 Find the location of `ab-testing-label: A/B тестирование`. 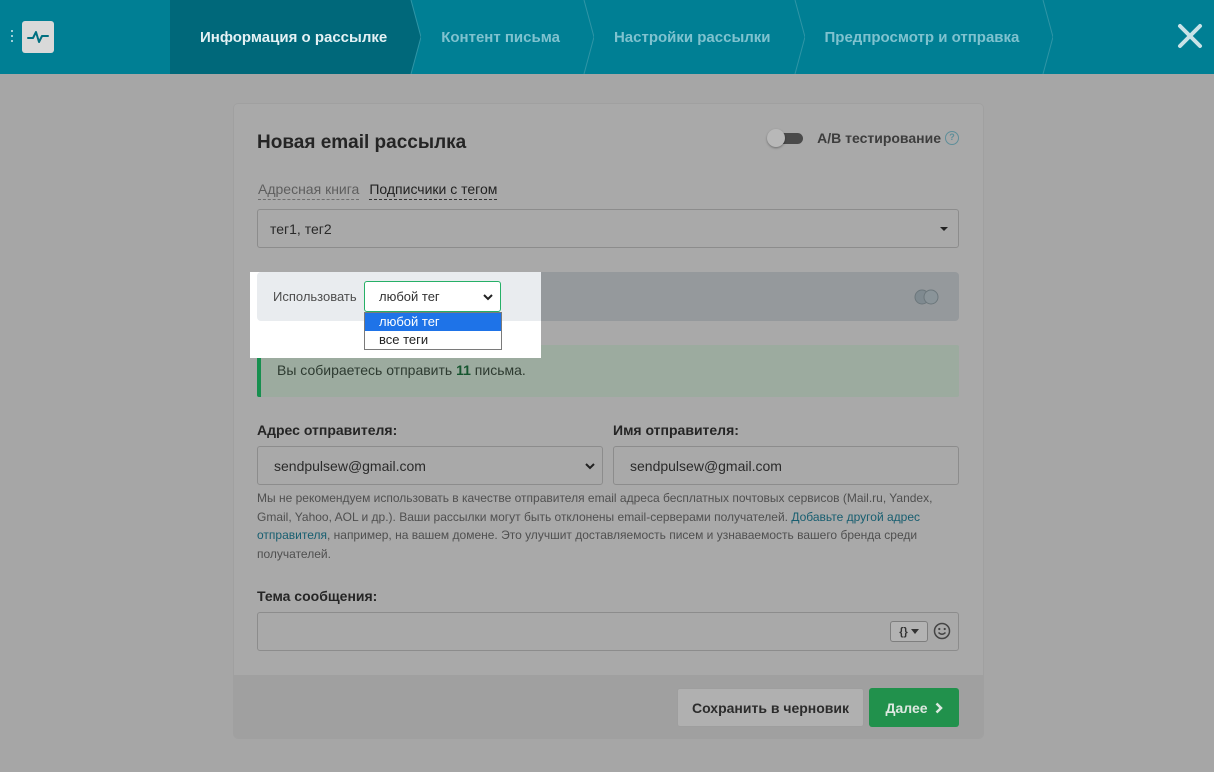

ab-testing-label: A/B тестирование is located at coordinates (879, 138).